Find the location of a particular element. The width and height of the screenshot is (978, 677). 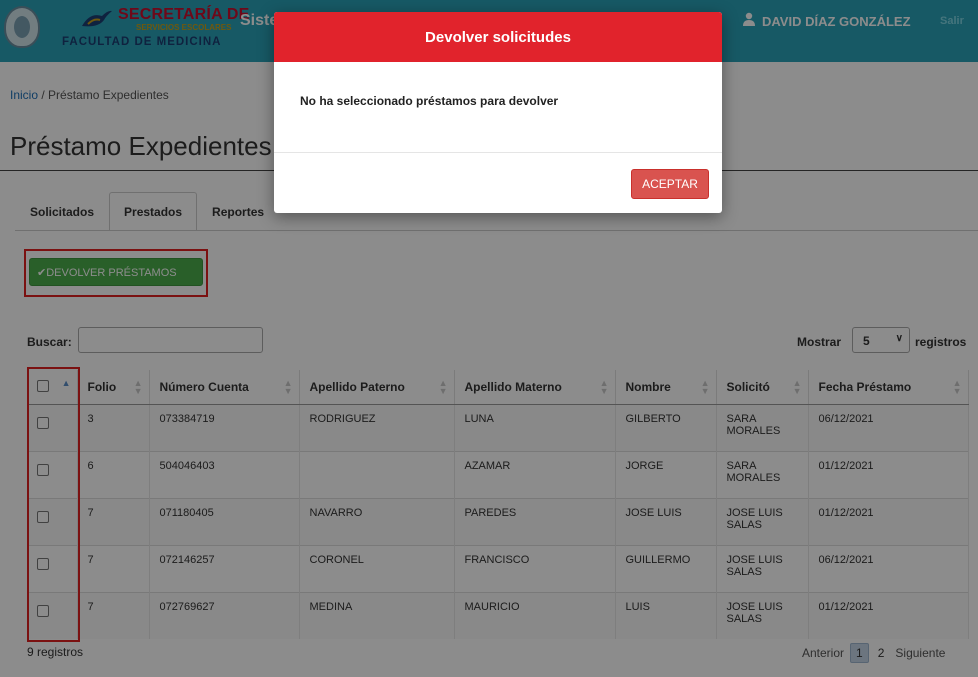

dialog-title: Devolver solicitudes is located at coordinates (498, 37).